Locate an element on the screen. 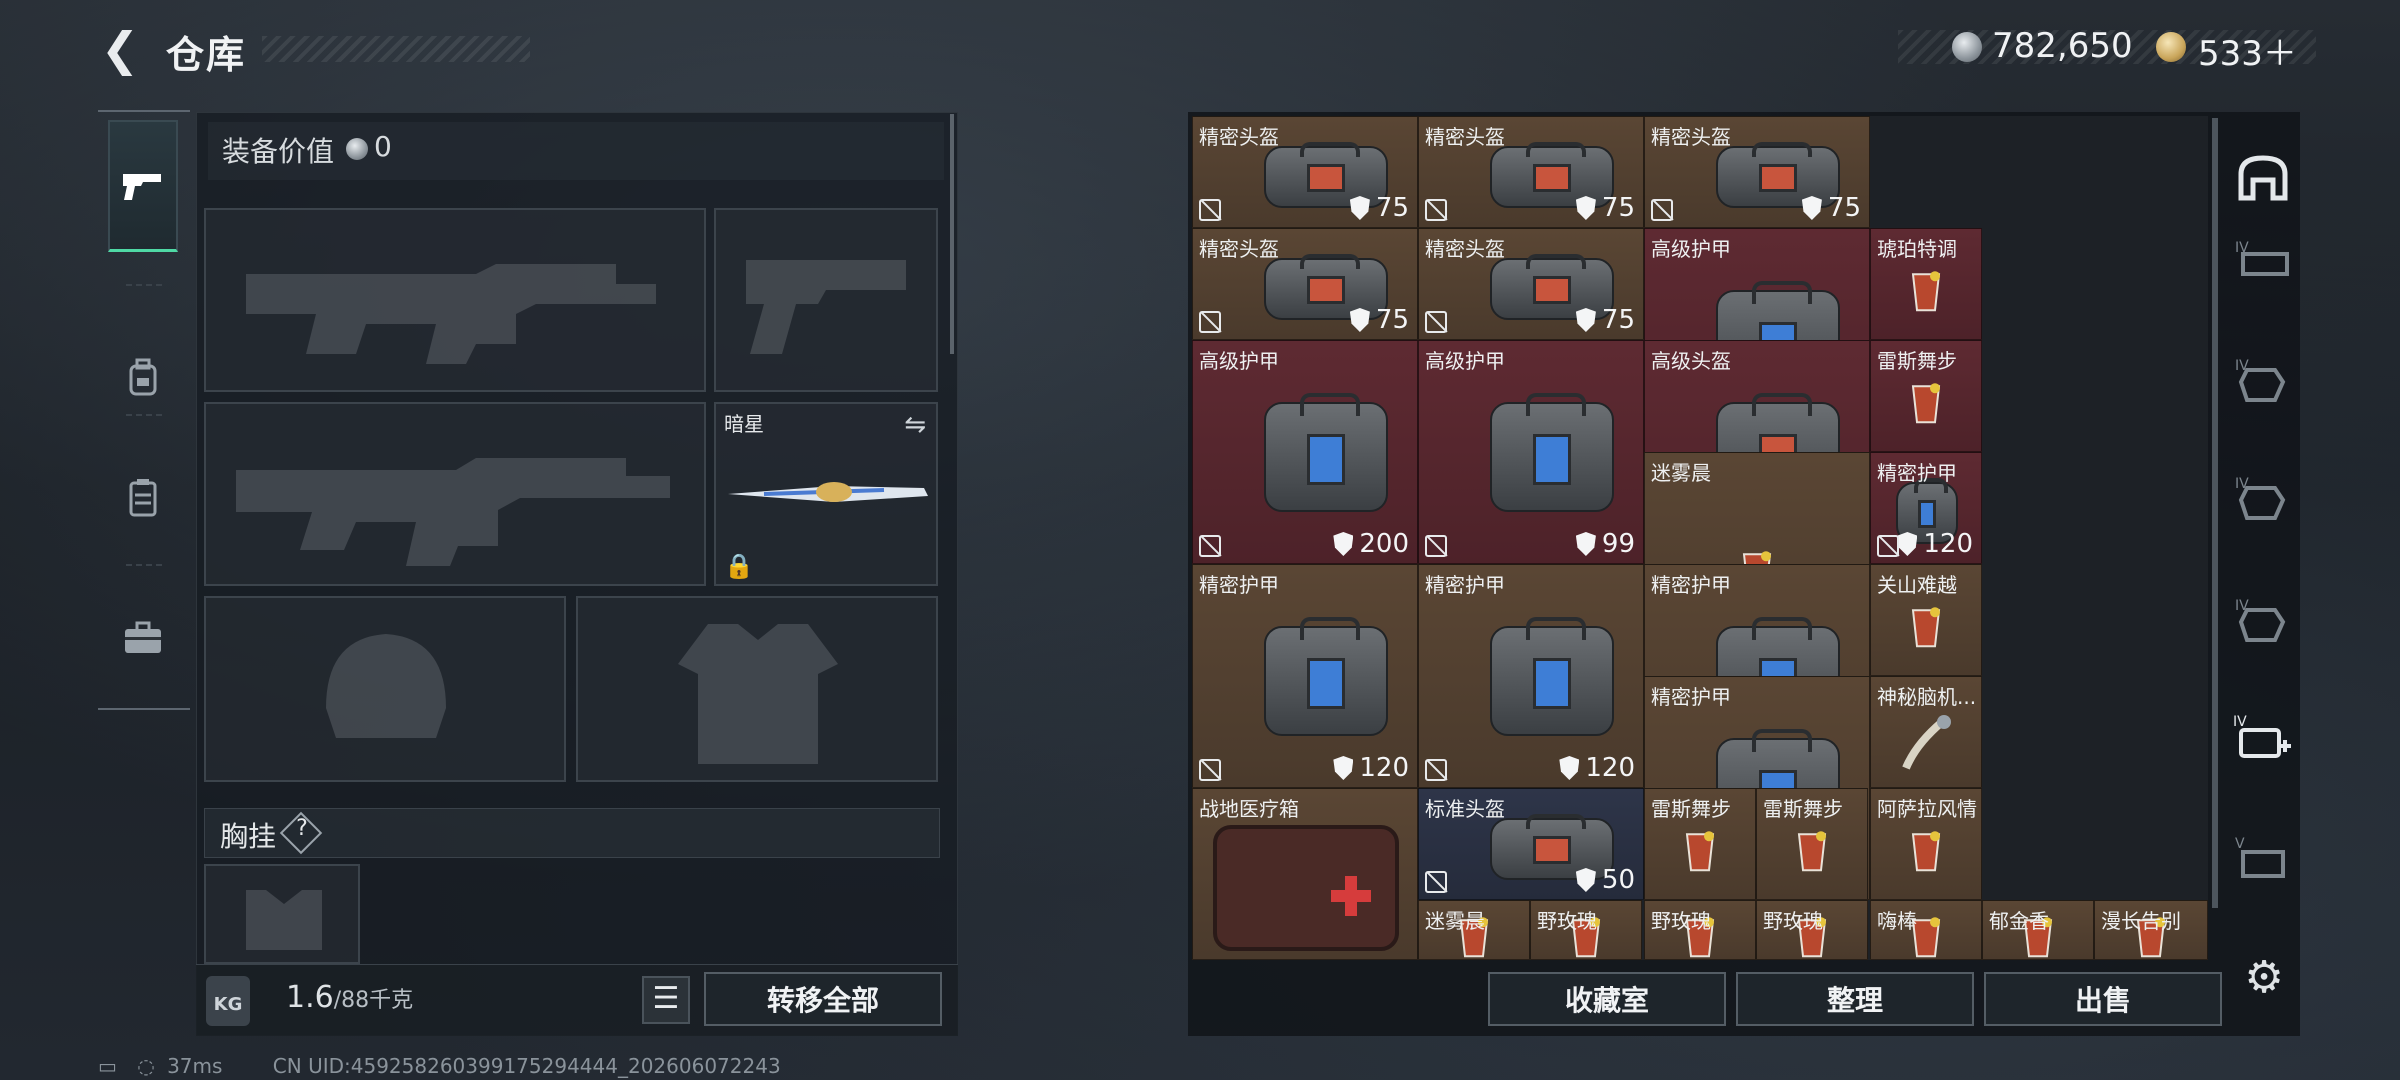  list-view-button: ☰ is located at coordinates (666, 1000).